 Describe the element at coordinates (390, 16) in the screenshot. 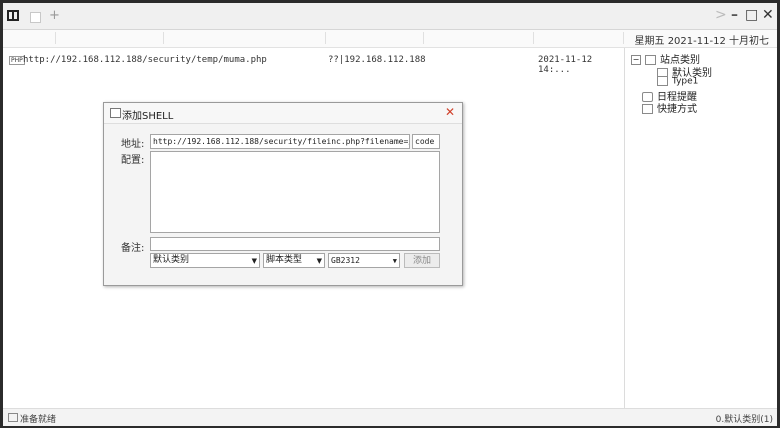

I see `title-bar: + > – □ ✕` at that location.